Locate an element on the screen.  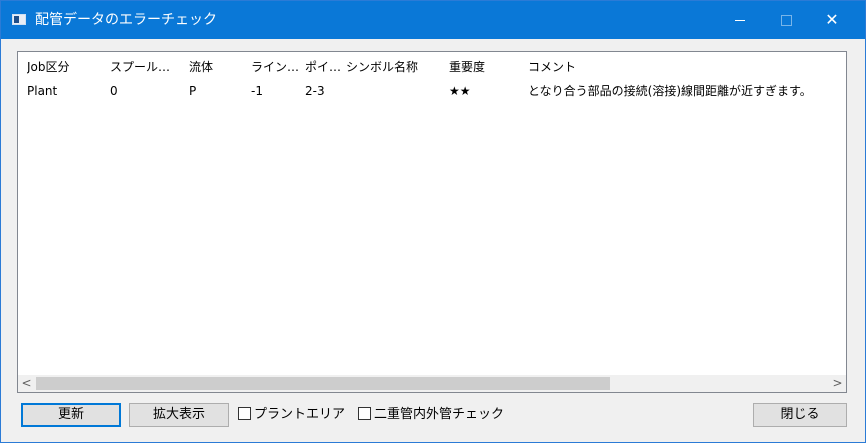
plant-area-label: プラントエリア is located at coordinates (300, 414).